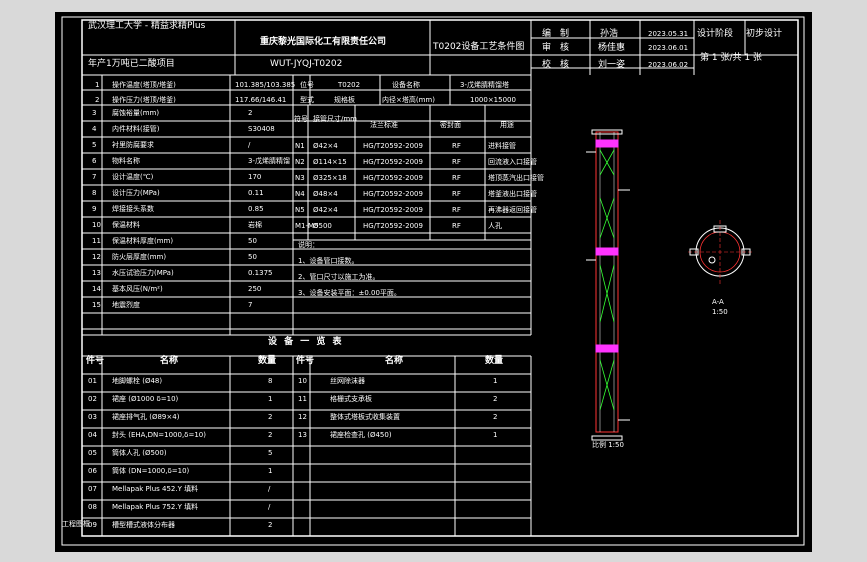 This screenshot has width=867, height=562. What do you see at coordinates (92, 381) in the screenshot?
I see `part-no: 01` at bounding box center [92, 381].